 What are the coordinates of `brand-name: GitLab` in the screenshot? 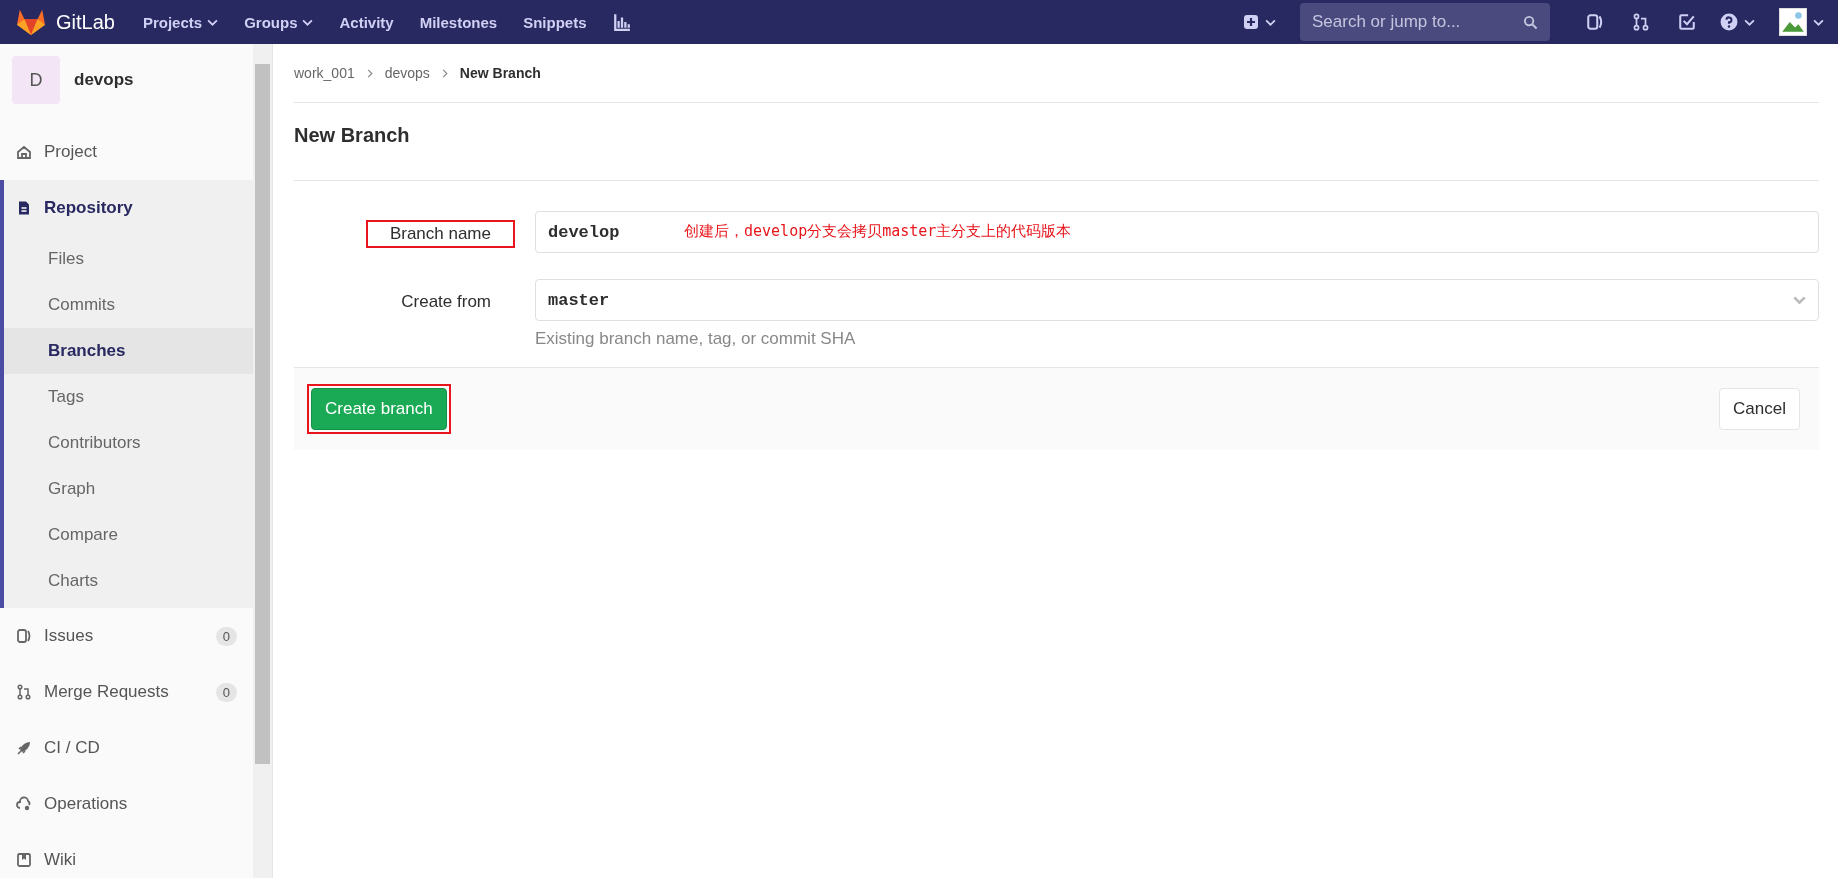 It's located at (85, 22).